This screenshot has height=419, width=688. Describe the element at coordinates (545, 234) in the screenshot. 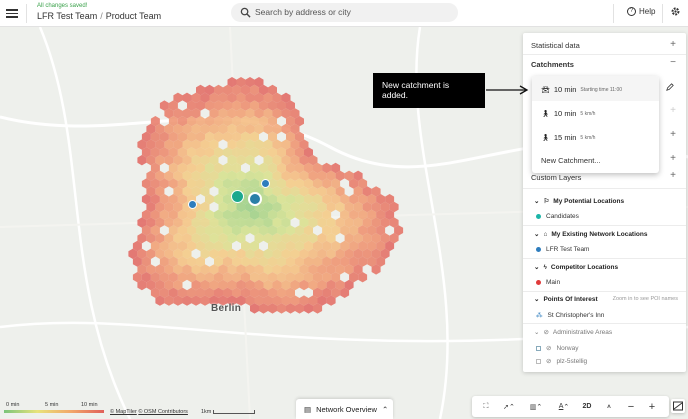

I see `home-icon: ⌂` at that location.